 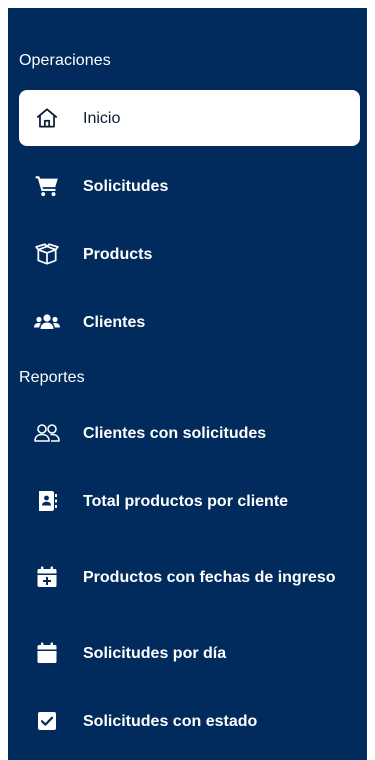 What do you see at coordinates (47, 577) in the screenshot?
I see `calendar-plus-icon` at bounding box center [47, 577].